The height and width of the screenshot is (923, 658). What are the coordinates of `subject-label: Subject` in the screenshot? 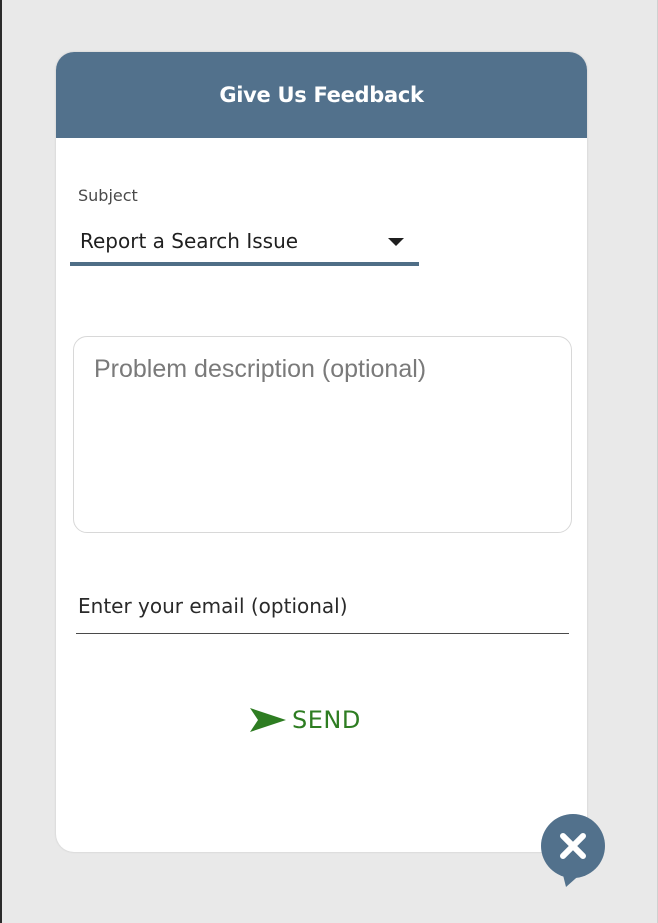 It's located at (108, 195).